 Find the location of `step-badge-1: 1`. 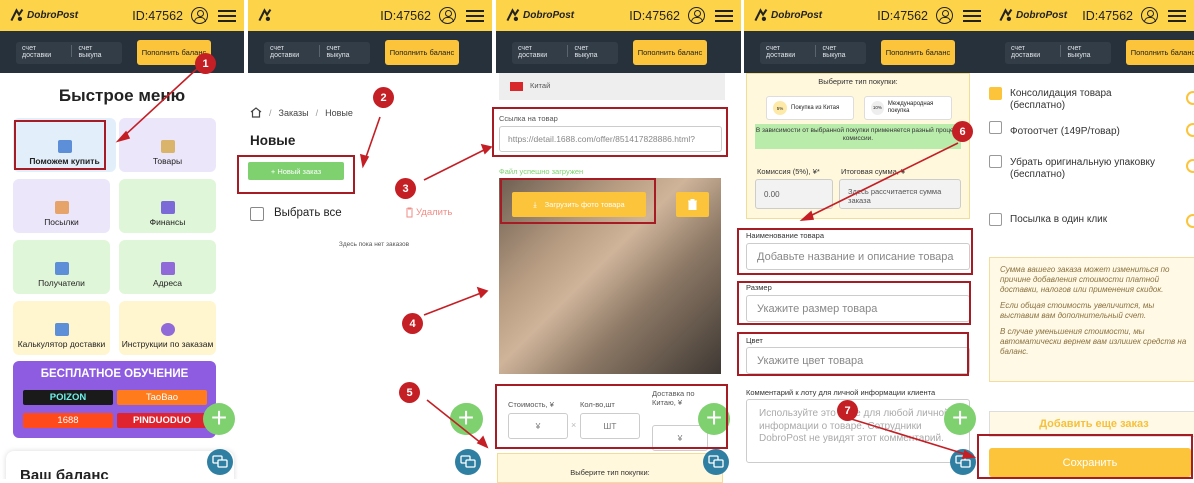

step-badge-1: 1 is located at coordinates (205, 63).